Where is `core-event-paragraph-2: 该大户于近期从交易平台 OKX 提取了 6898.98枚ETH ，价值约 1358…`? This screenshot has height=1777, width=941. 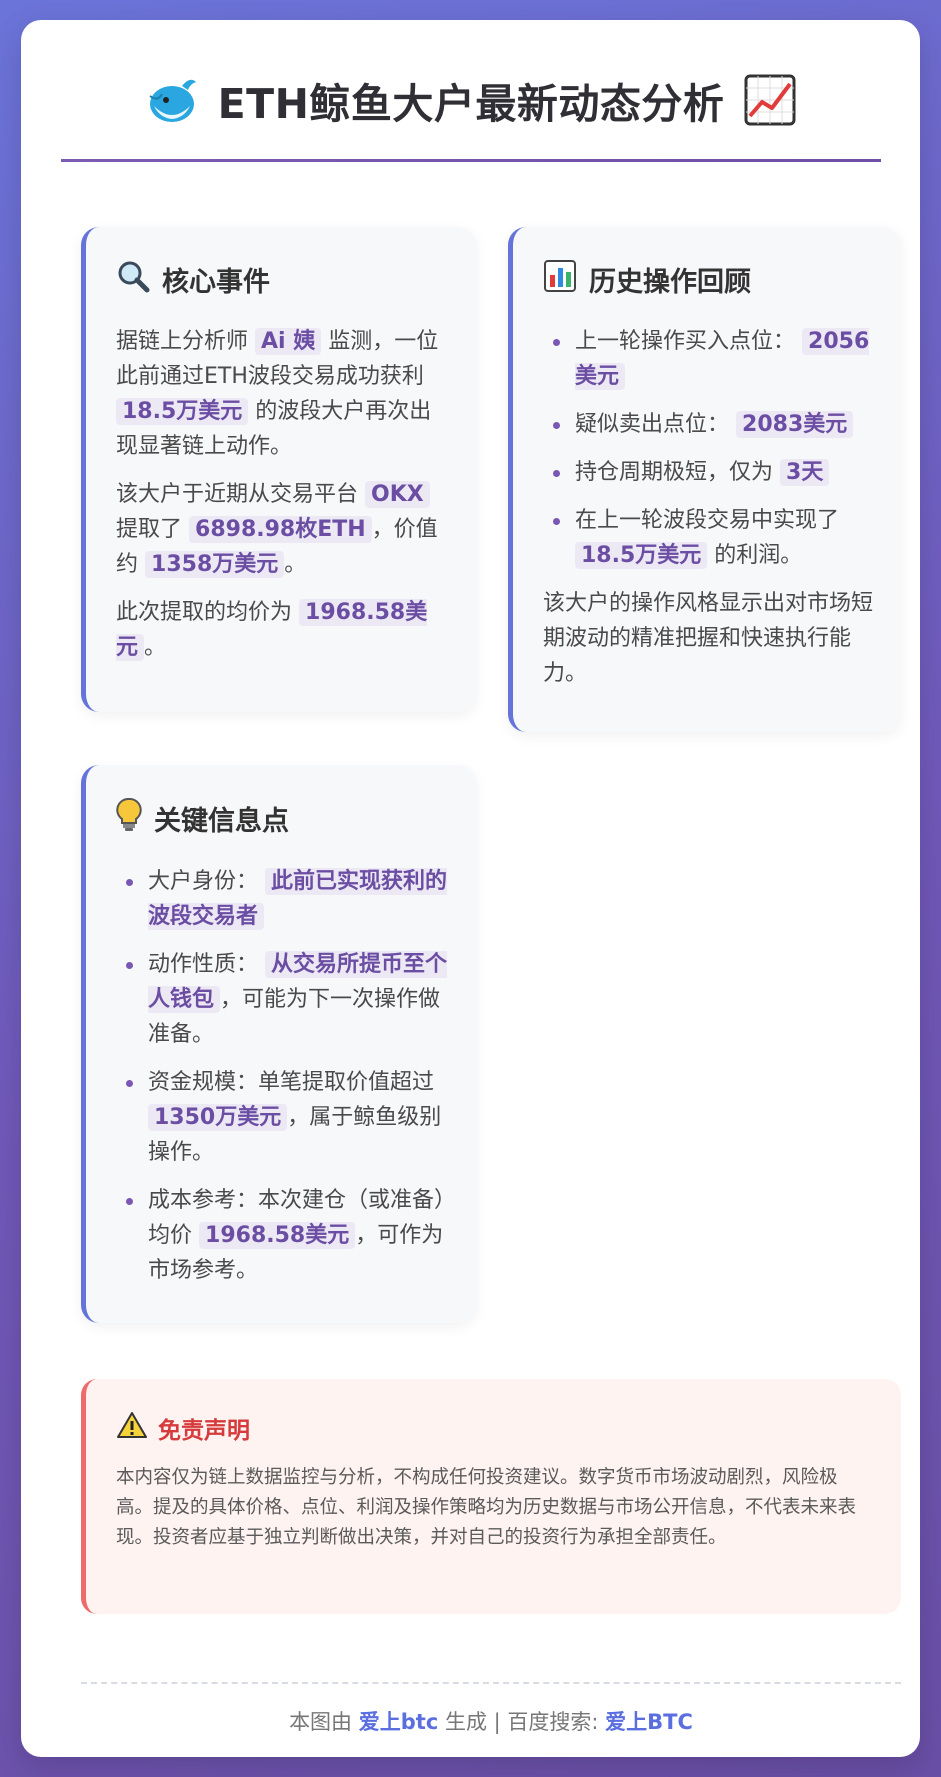
core-event-paragraph-2: 该大户于近期从交易平台 OKX 提取了 6898.98枚ETH ，价值约 1358… is located at coordinates (282, 529).